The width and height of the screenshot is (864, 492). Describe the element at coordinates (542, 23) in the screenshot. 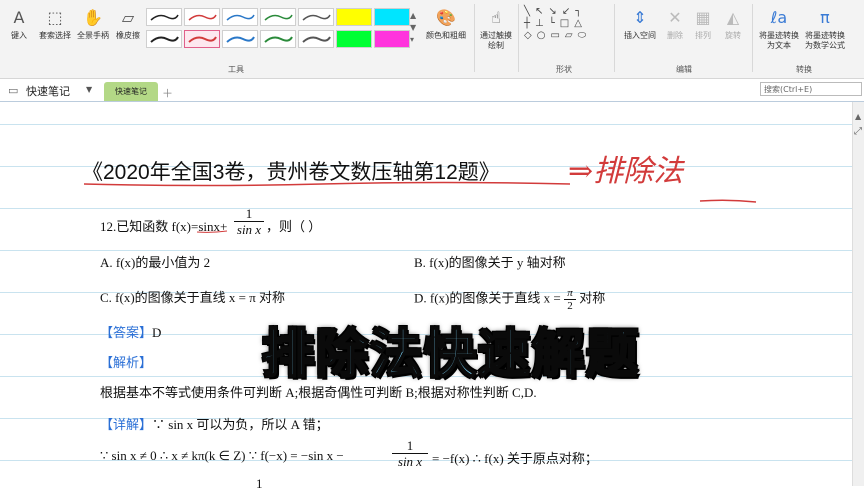

I see `shape-axis-icon: ⊥` at that location.